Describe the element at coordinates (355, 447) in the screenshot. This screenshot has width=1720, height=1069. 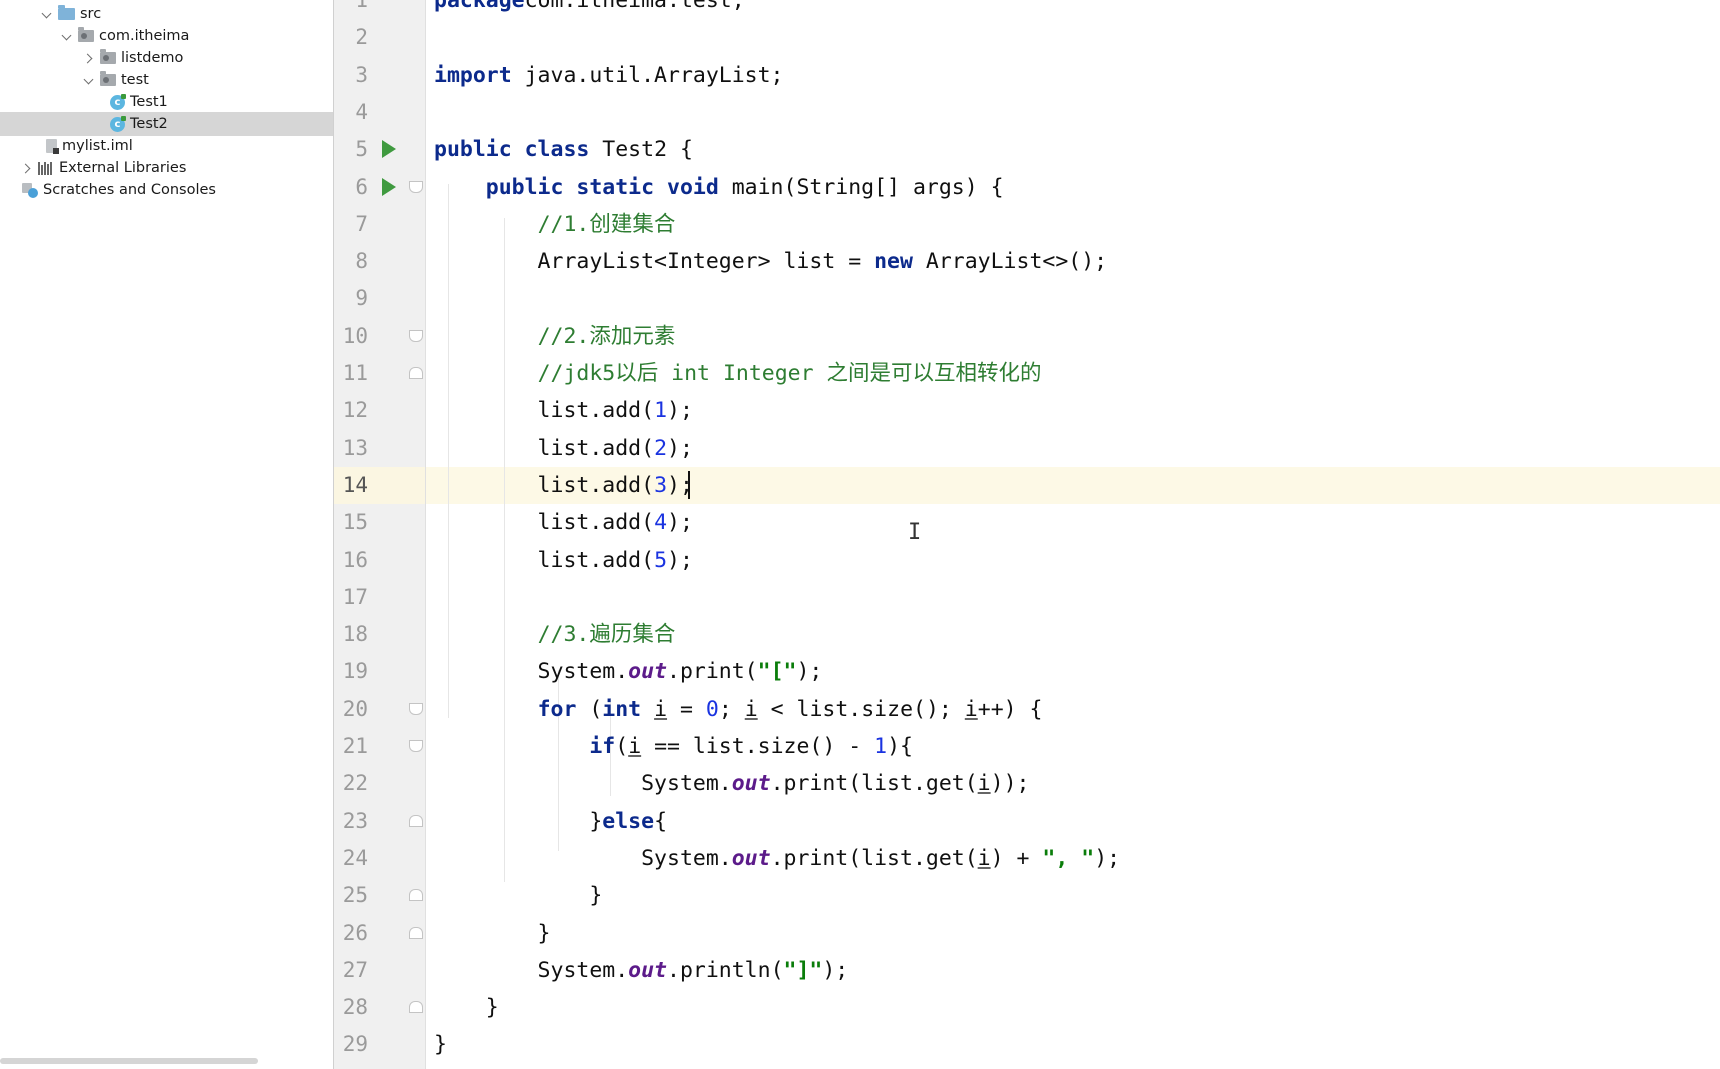
I see `line-number: 13` at that location.